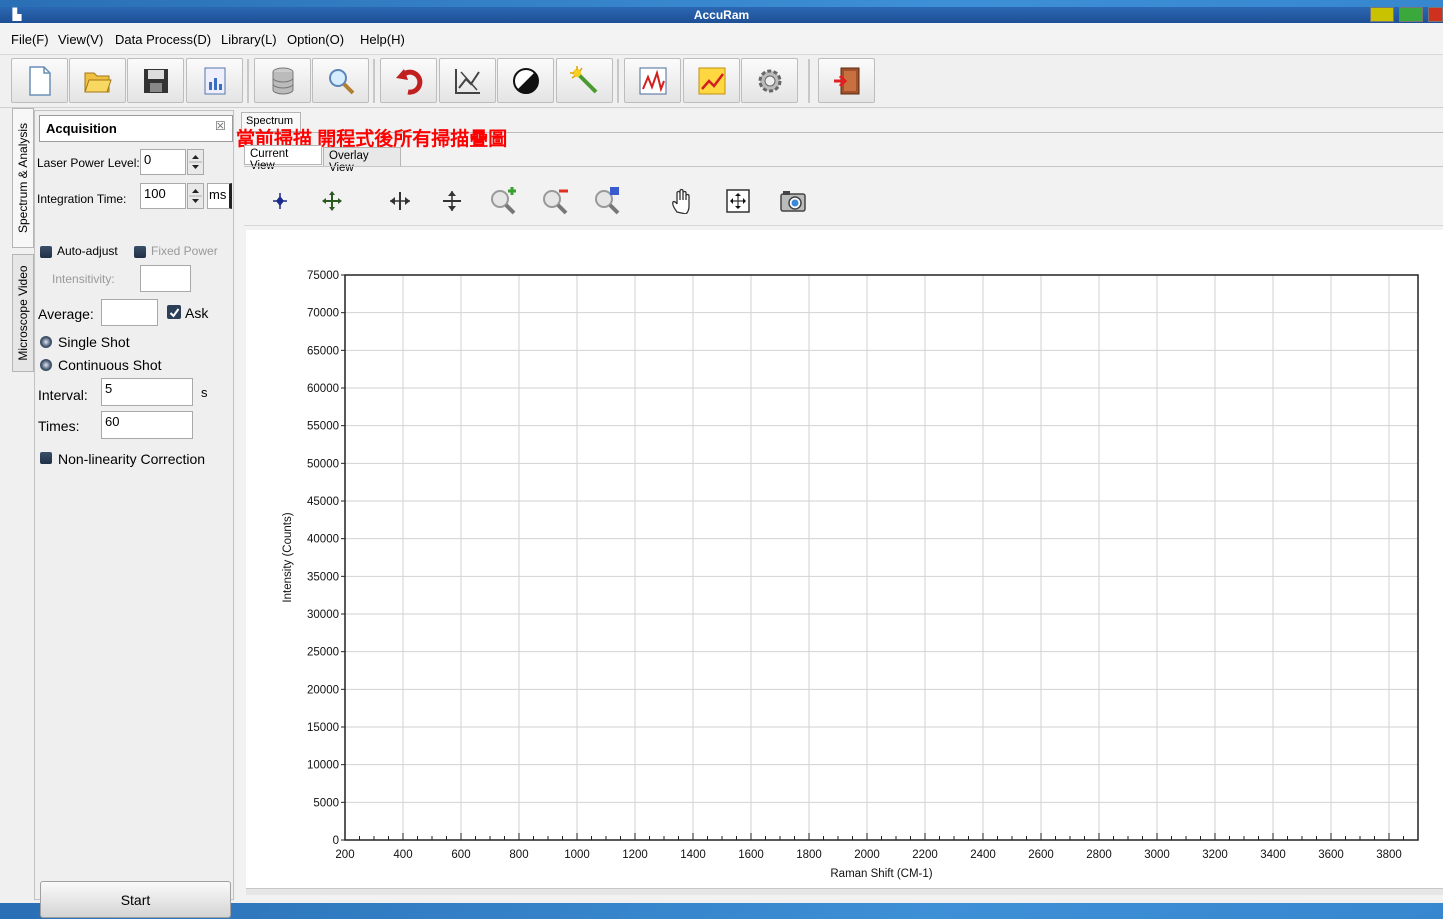 This screenshot has width=1443, height=919. What do you see at coordinates (738, 201) in the screenshot?
I see `fit-to-window-icon` at bounding box center [738, 201].